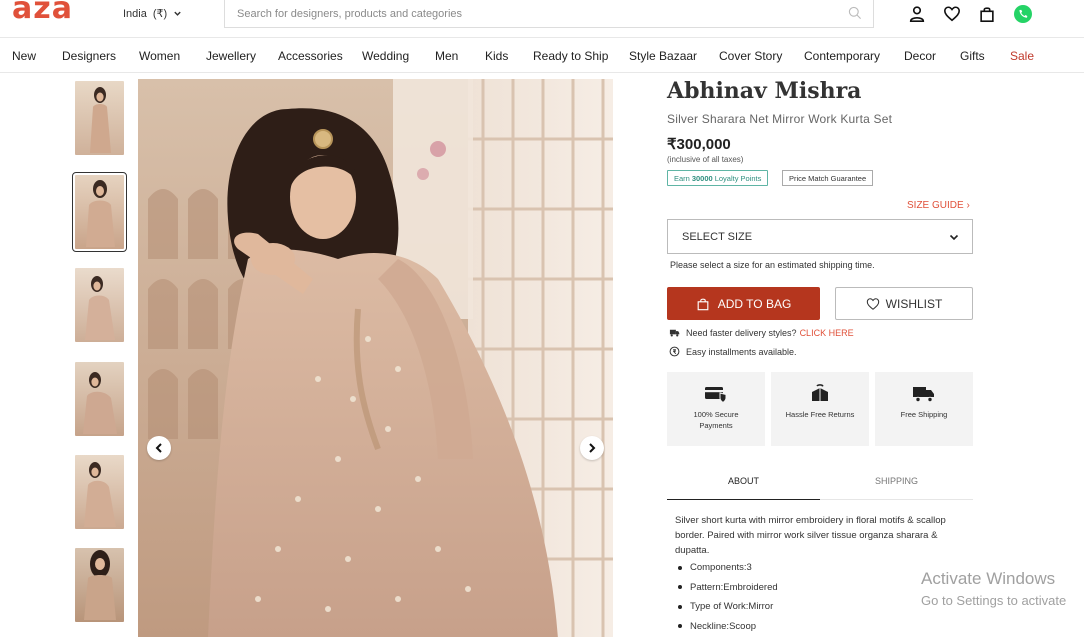 This screenshot has width=1084, height=637. What do you see at coordinates (970, 14) in the screenshot?
I see `header-actions` at bounding box center [970, 14].